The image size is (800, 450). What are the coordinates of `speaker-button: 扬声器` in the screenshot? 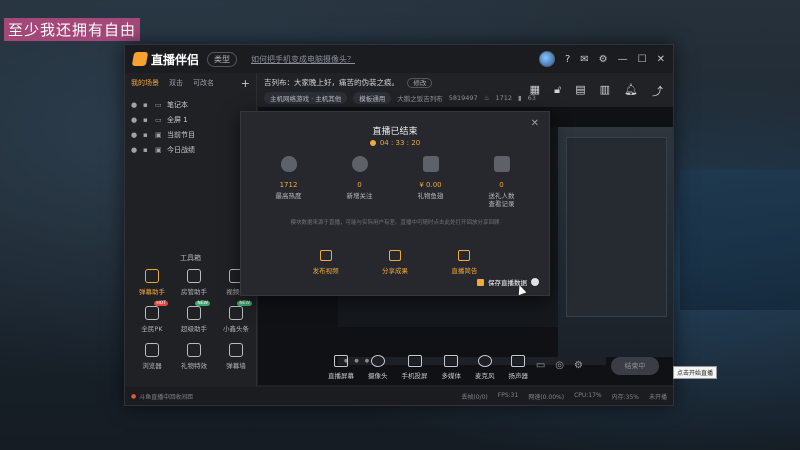 It's located at (518, 367).